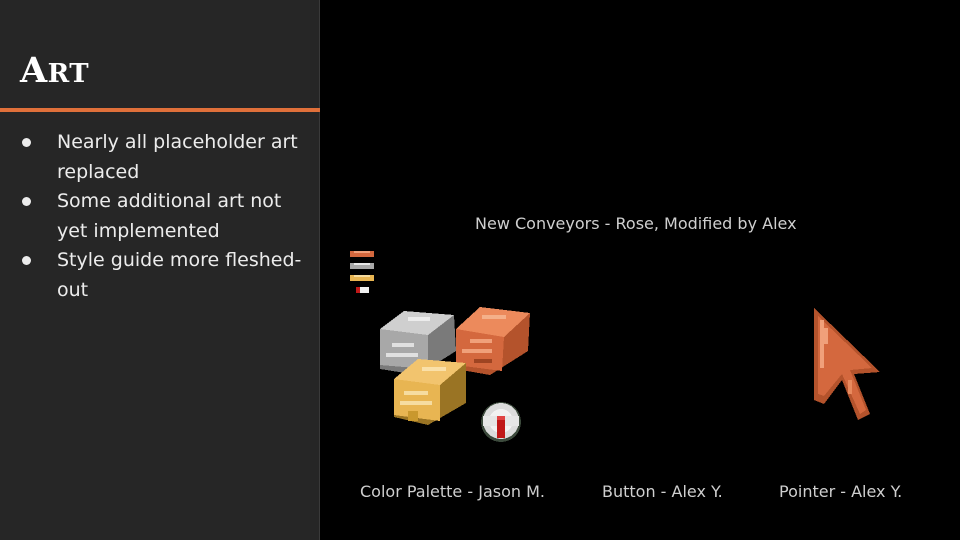  I want to click on pointer-arrow-icon, so click(847, 364).